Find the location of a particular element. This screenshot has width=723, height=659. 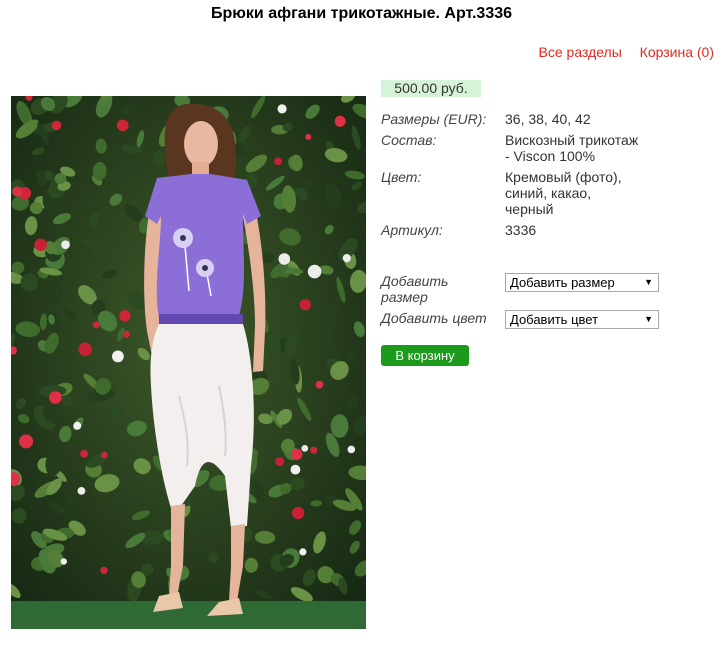

prop-label: Артикул: is located at coordinates (412, 230).